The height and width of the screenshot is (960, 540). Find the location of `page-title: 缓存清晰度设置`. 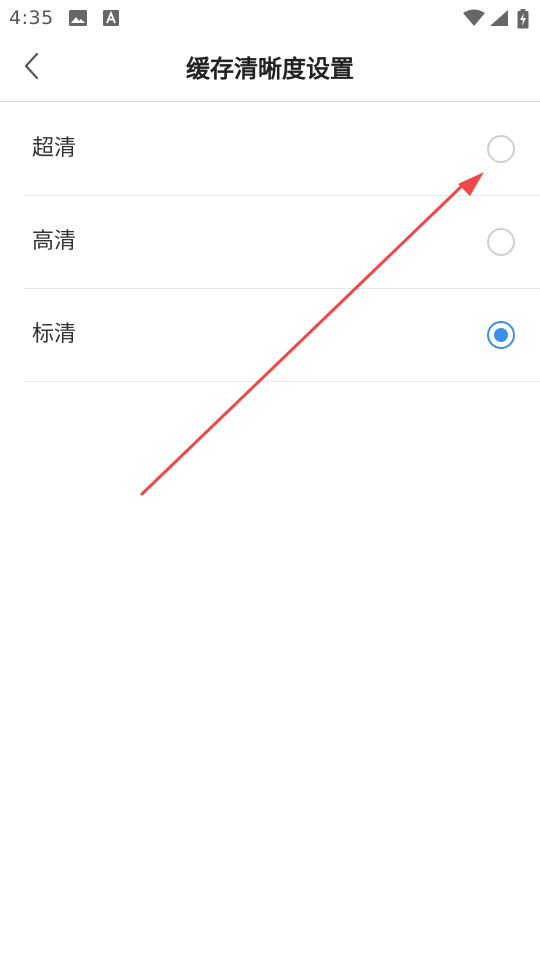

page-title: 缓存清晰度设置 is located at coordinates (270, 69).